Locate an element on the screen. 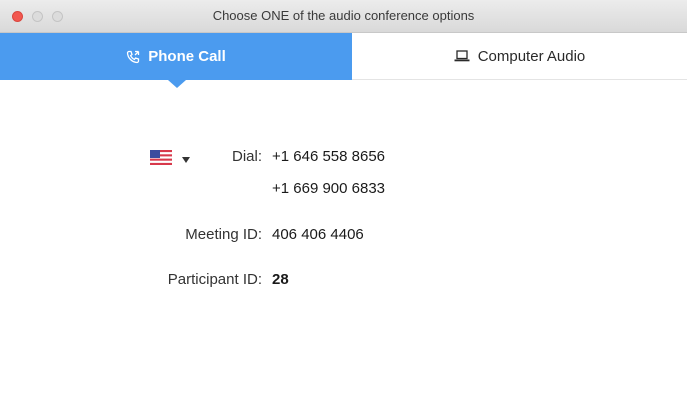 Image resolution: width=687 pixels, height=418 pixels. dial-number-secondary: +1 669 900 6833 is located at coordinates (329, 188).